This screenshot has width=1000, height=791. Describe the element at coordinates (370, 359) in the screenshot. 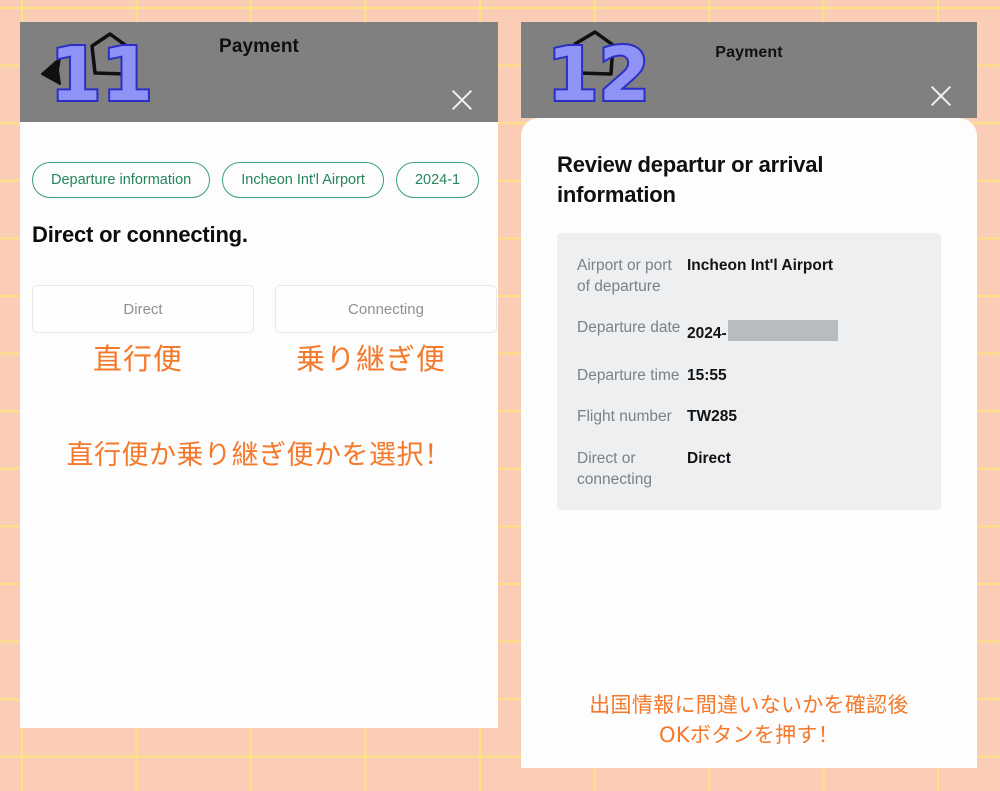

I see `annotation-connecting: 乗り継ぎ便` at that location.